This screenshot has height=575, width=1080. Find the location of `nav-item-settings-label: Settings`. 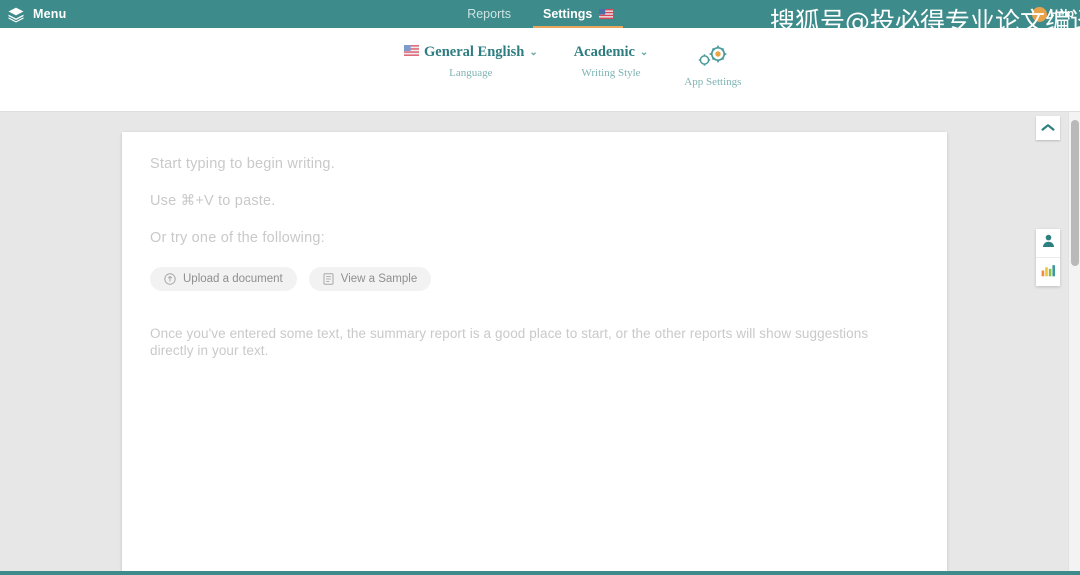

nav-item-settings-label: Settings is located at coordinates (567, 13).